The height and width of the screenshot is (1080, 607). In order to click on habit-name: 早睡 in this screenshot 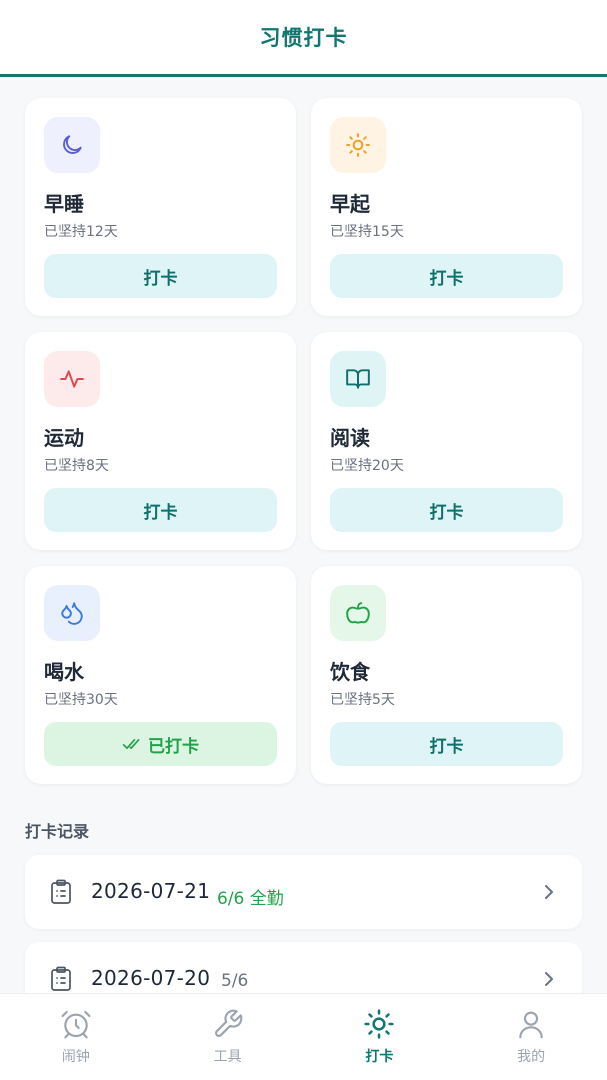, I will do `click(64, 204)`.